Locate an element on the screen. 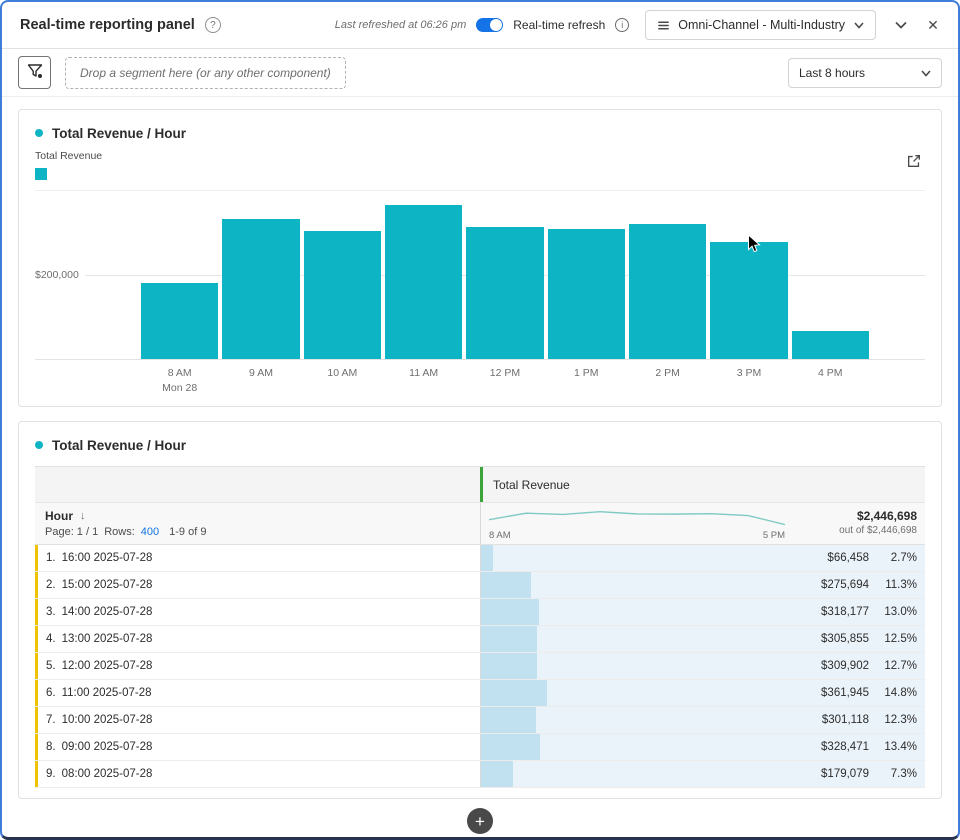 The height and width of the screenshot is (840, 960). funnel-icon is located at coordinates (35, 72).